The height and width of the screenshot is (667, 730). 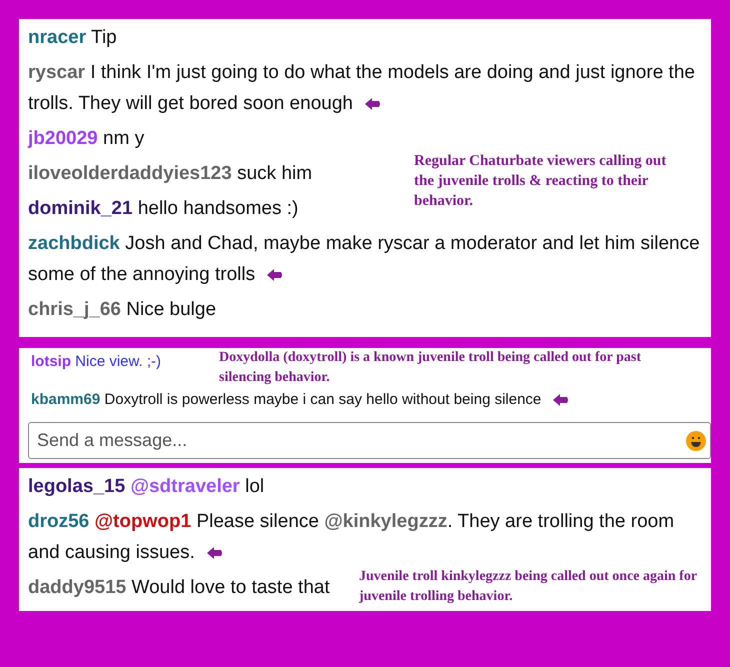 I want to click on chat-message: nracer Tip, so click(x=72, y=37).